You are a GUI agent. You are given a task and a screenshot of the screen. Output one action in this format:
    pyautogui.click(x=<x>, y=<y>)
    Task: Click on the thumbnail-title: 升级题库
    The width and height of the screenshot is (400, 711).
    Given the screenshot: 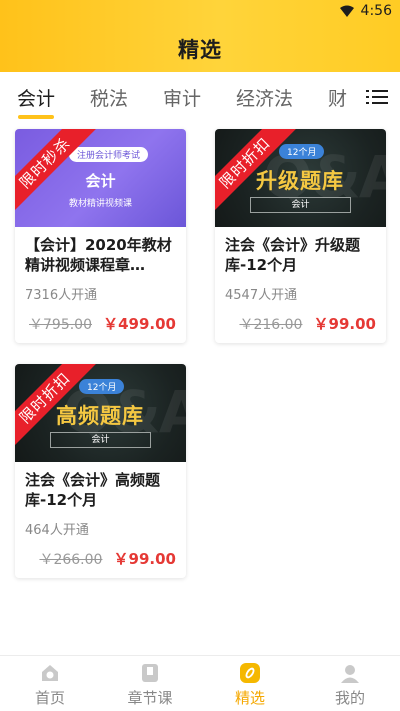 What is the action you would take?
    pyautogui.click(x=300, y=181)
    